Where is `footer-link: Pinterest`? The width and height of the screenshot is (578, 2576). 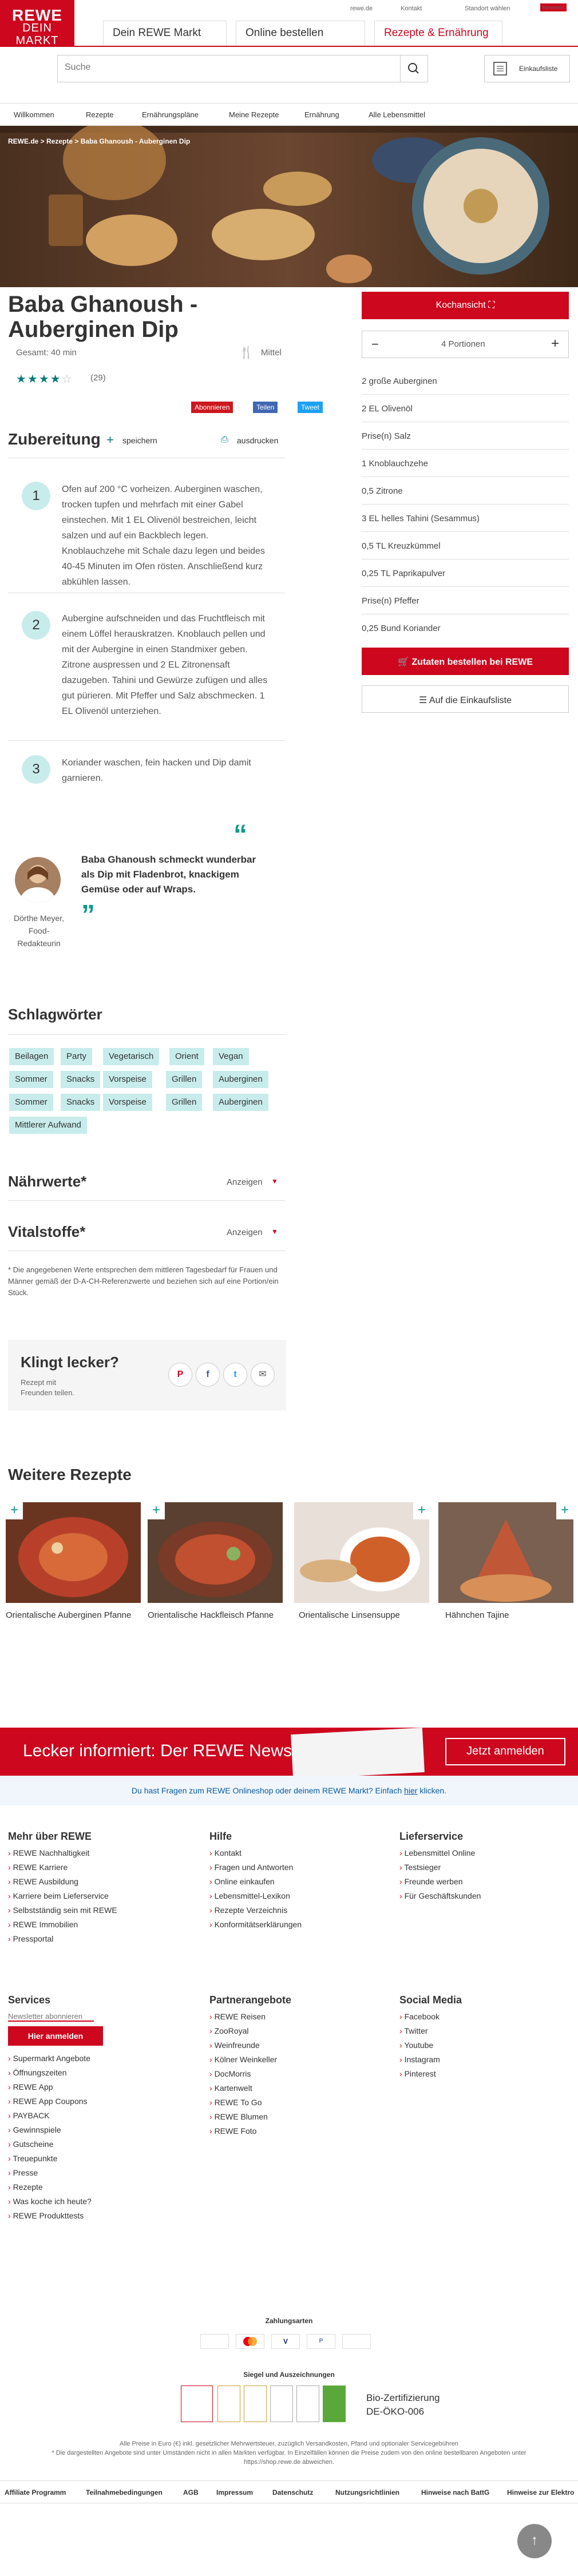 footer-link: Pinterest is located at coordinates (430, 2073).